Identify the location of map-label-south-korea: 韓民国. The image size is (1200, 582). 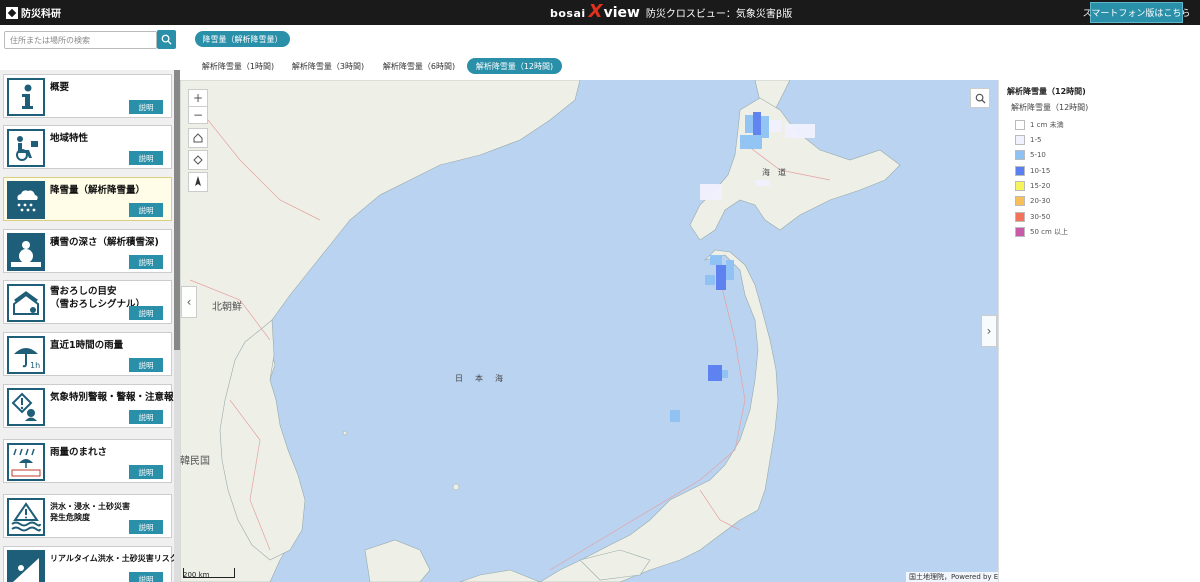
(195, 461).